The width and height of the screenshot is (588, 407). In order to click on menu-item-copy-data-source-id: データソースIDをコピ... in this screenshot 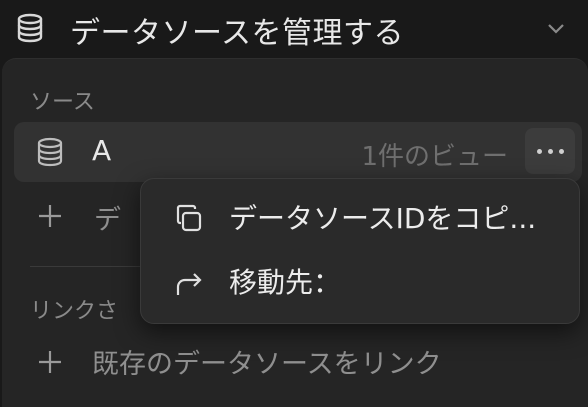, I will do `click(360, 217)`.